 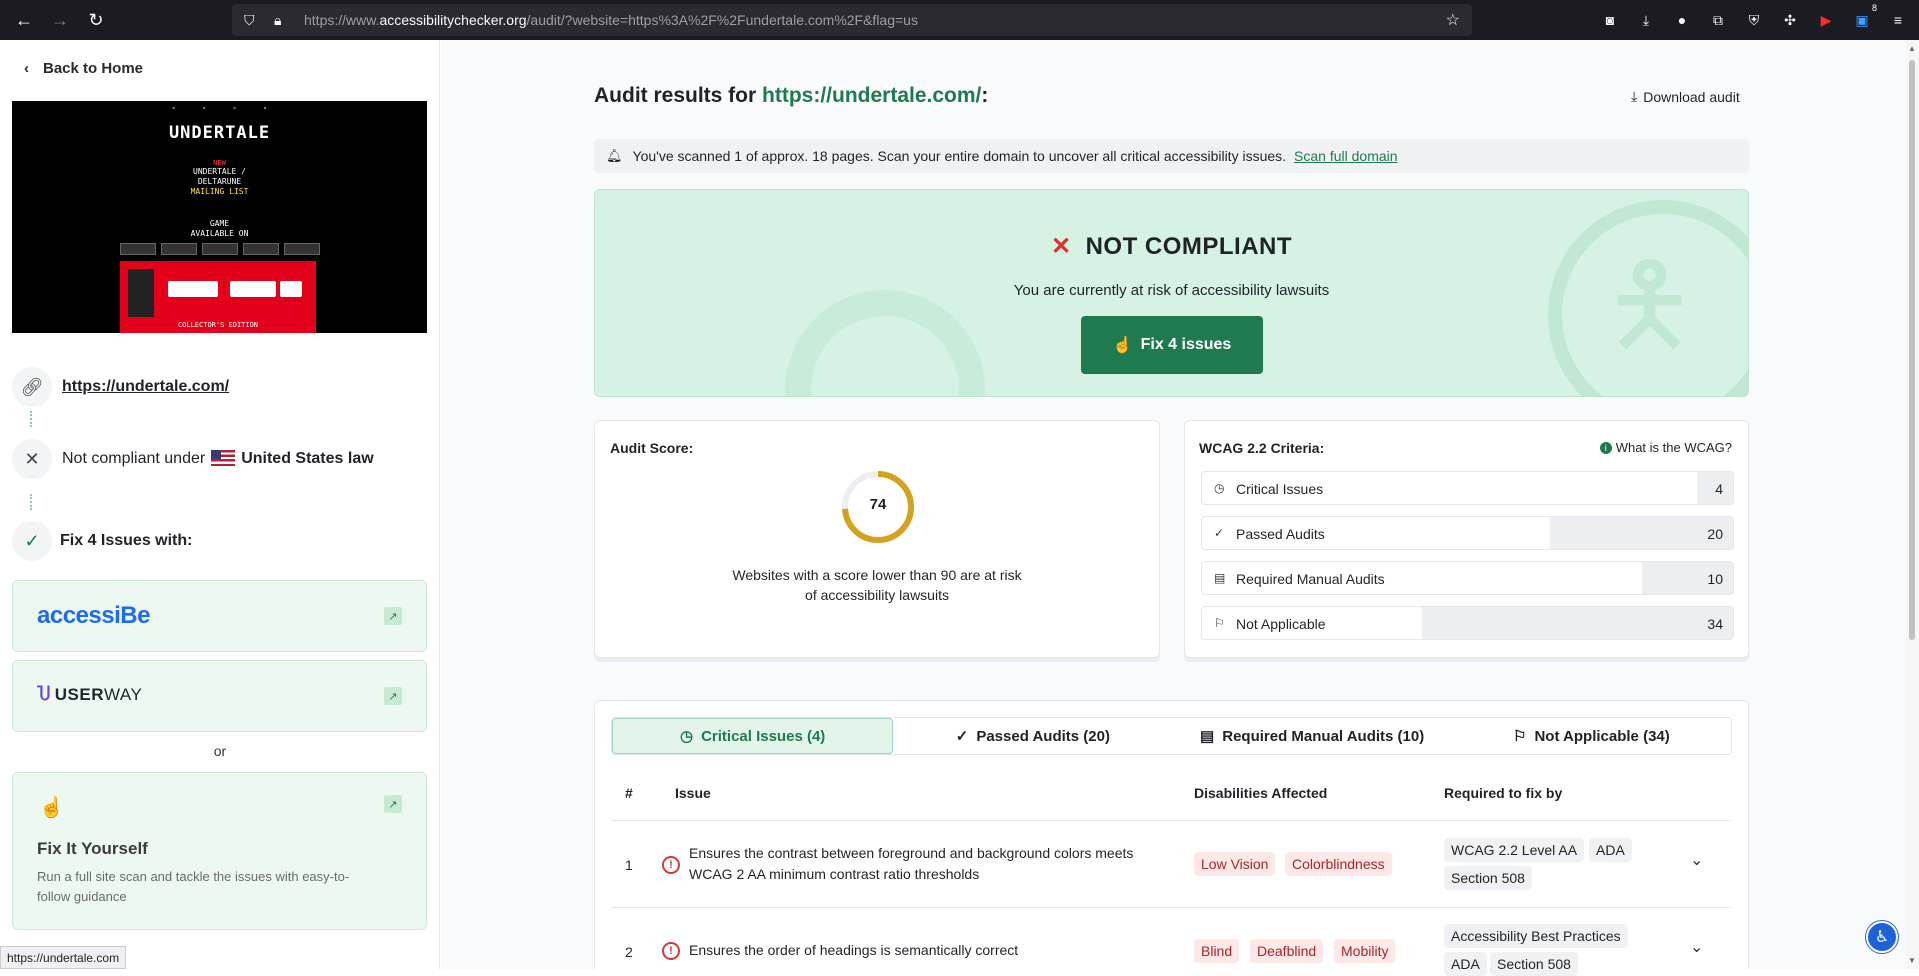 I want to click on scrollbar-thumb, so click(x=1912, y=350).